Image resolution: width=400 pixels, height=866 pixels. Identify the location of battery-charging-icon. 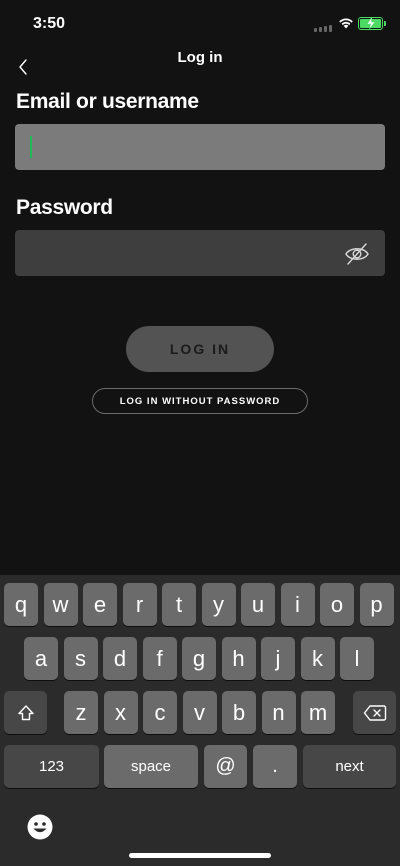
(370, 23).